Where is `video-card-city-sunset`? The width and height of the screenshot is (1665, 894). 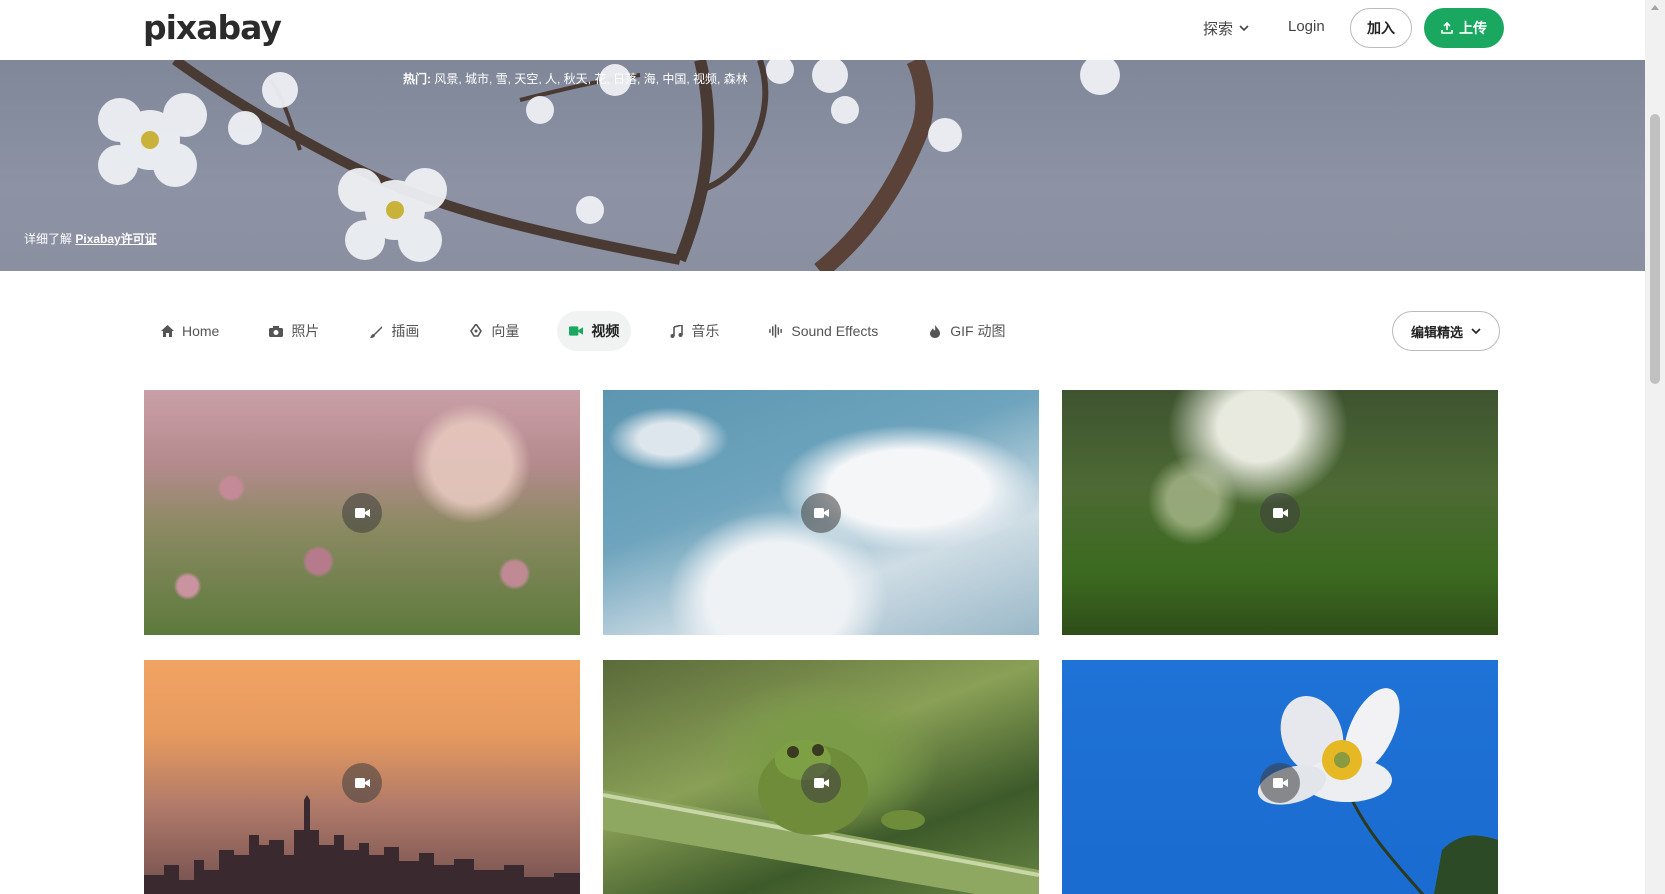 video-card-city-sunset is located at coordinates (362, 777).